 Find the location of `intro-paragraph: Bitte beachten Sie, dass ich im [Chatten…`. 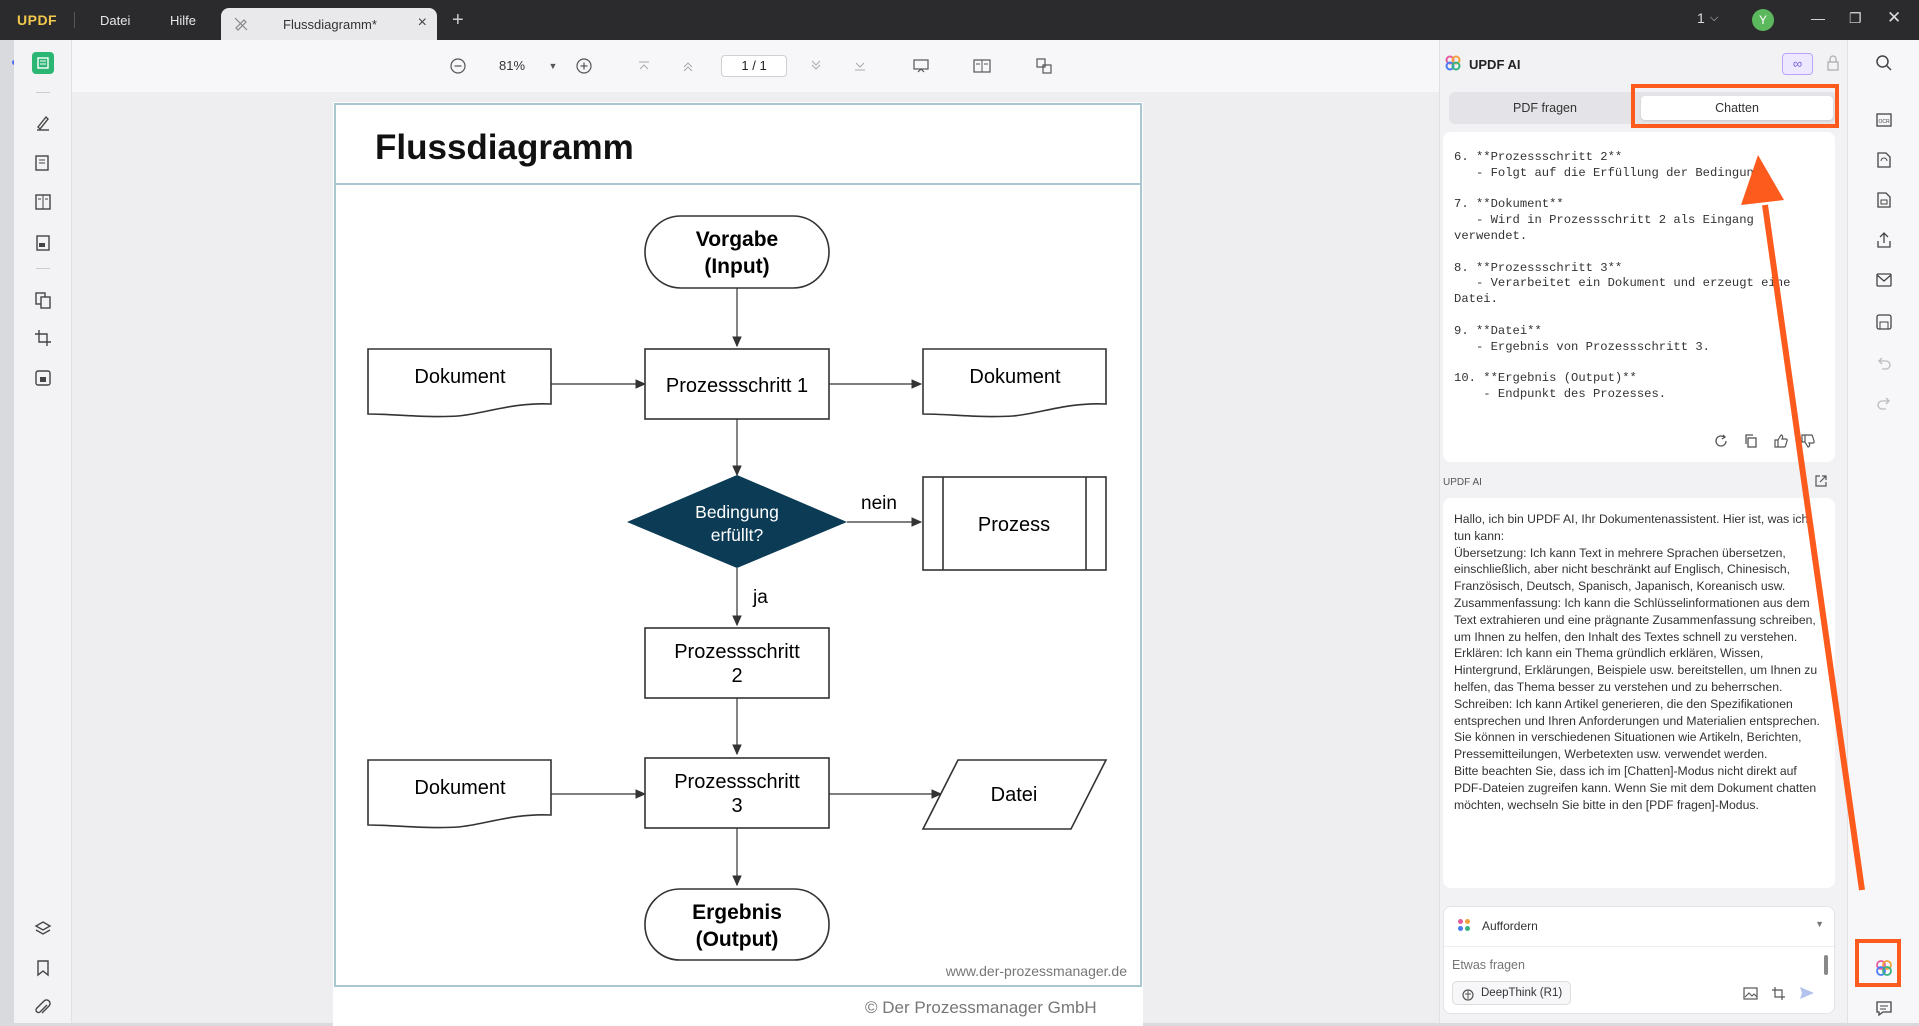

intro-paragraph: Bitte beachten Sie, dass ich im [Chatten… is located at coordinates (1635, 787).